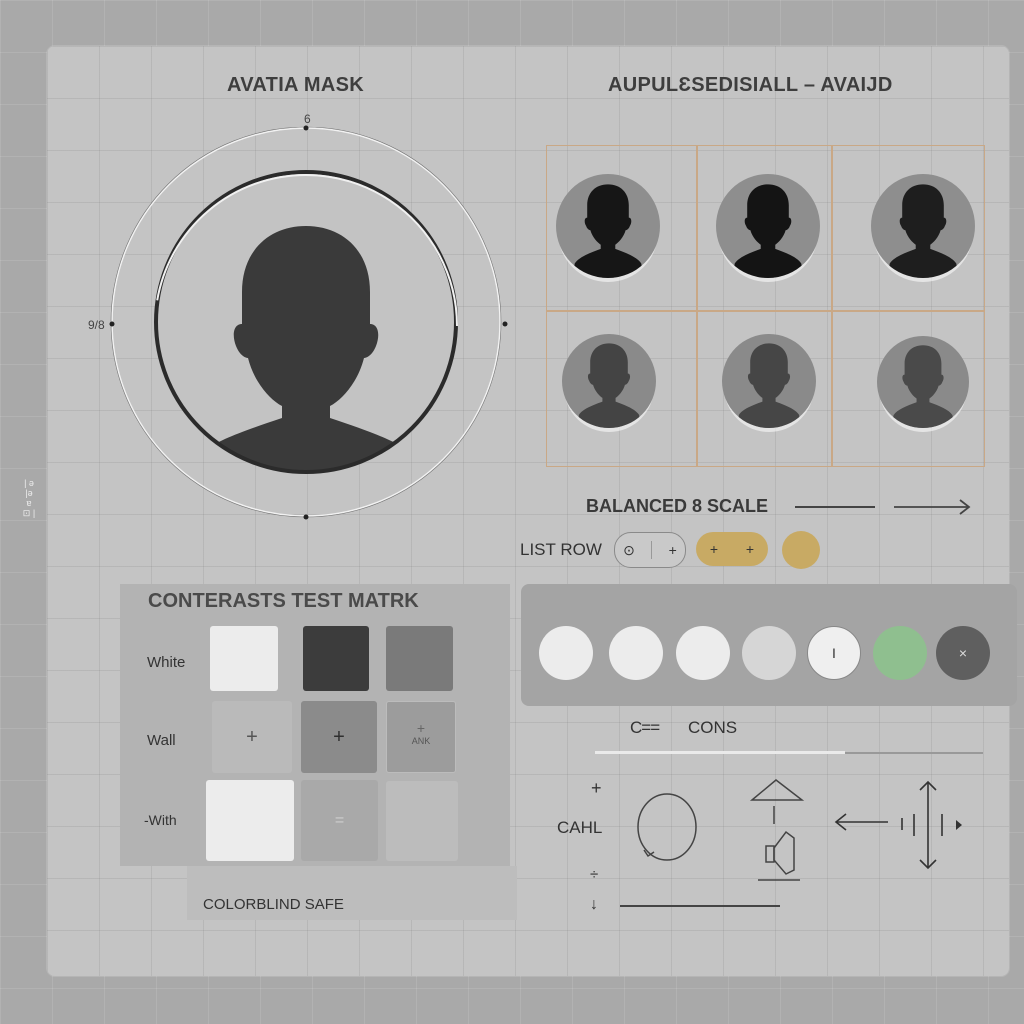 The height and width of the screenshot is (1024, 1024). I want to click on list-row-pill-gold: + +, so click(732, 549).